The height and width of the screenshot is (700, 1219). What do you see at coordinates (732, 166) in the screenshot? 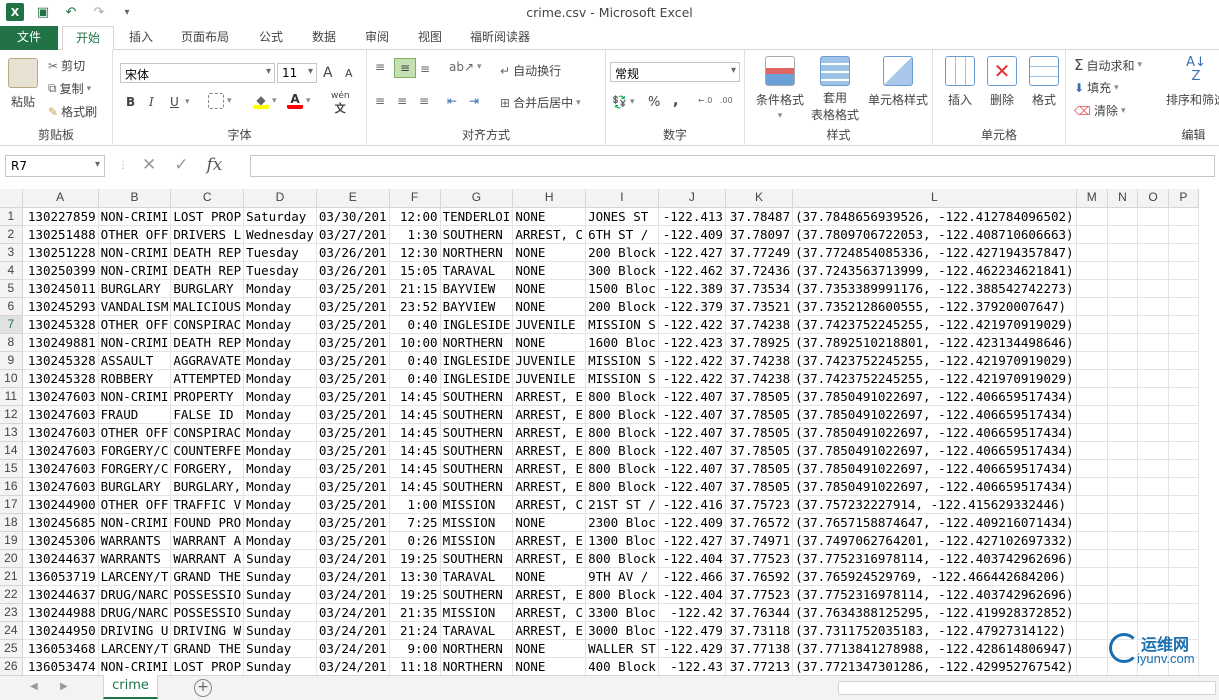
I see `formula-input` at bounding box center [732, 166].